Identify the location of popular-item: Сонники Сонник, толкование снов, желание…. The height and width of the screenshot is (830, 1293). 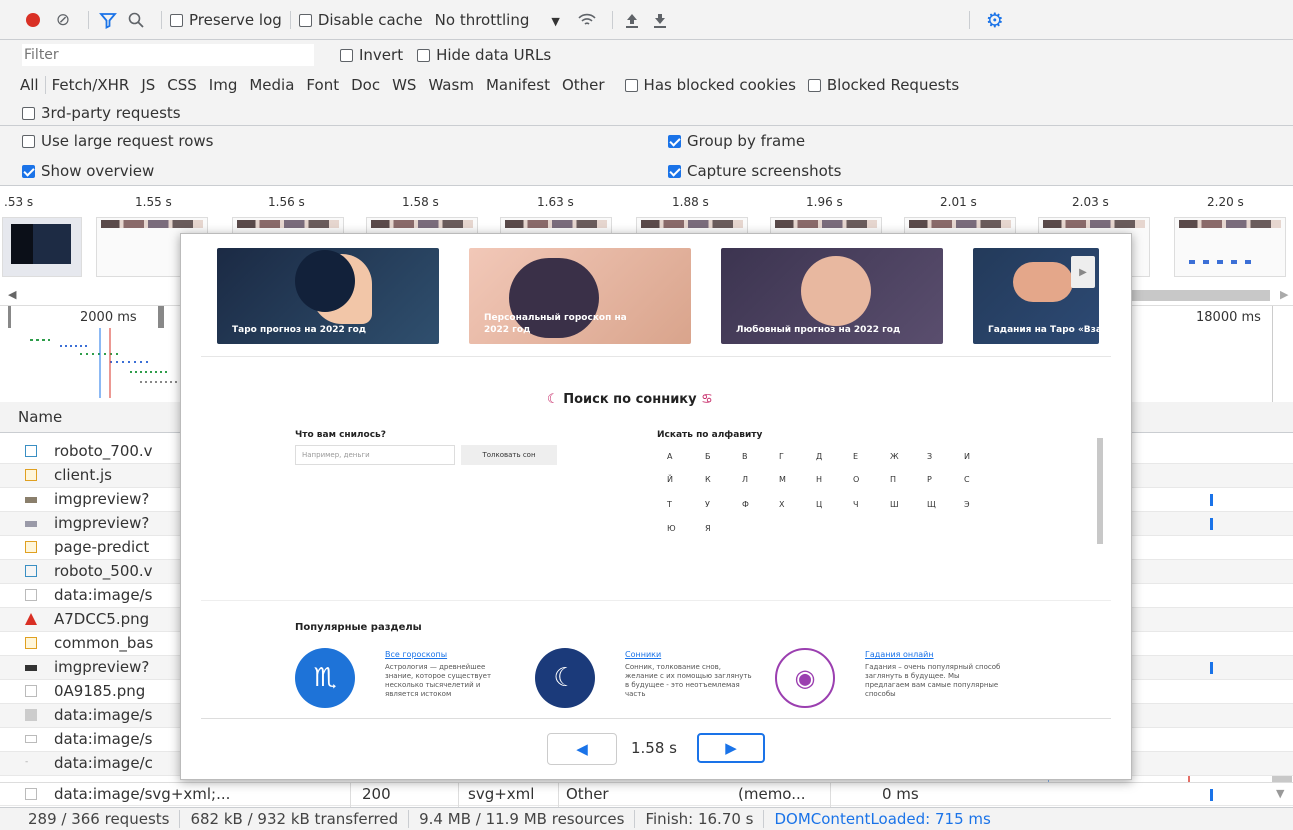
(690, 674).